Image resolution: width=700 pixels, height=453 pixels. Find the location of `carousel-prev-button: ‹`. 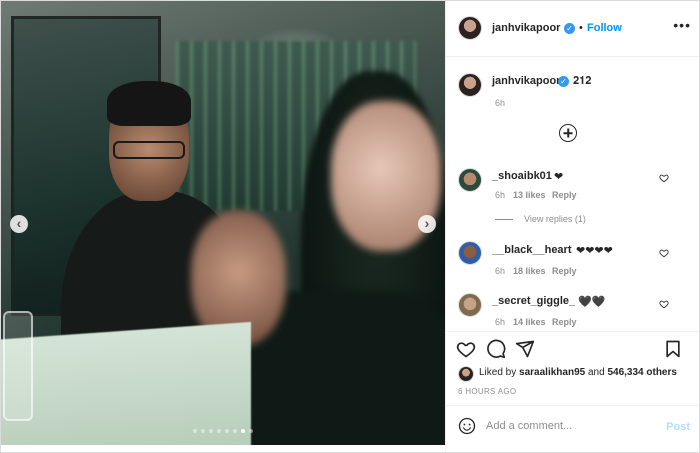

carousel-prev-button: ‹ is located at coordinates (19, 224).